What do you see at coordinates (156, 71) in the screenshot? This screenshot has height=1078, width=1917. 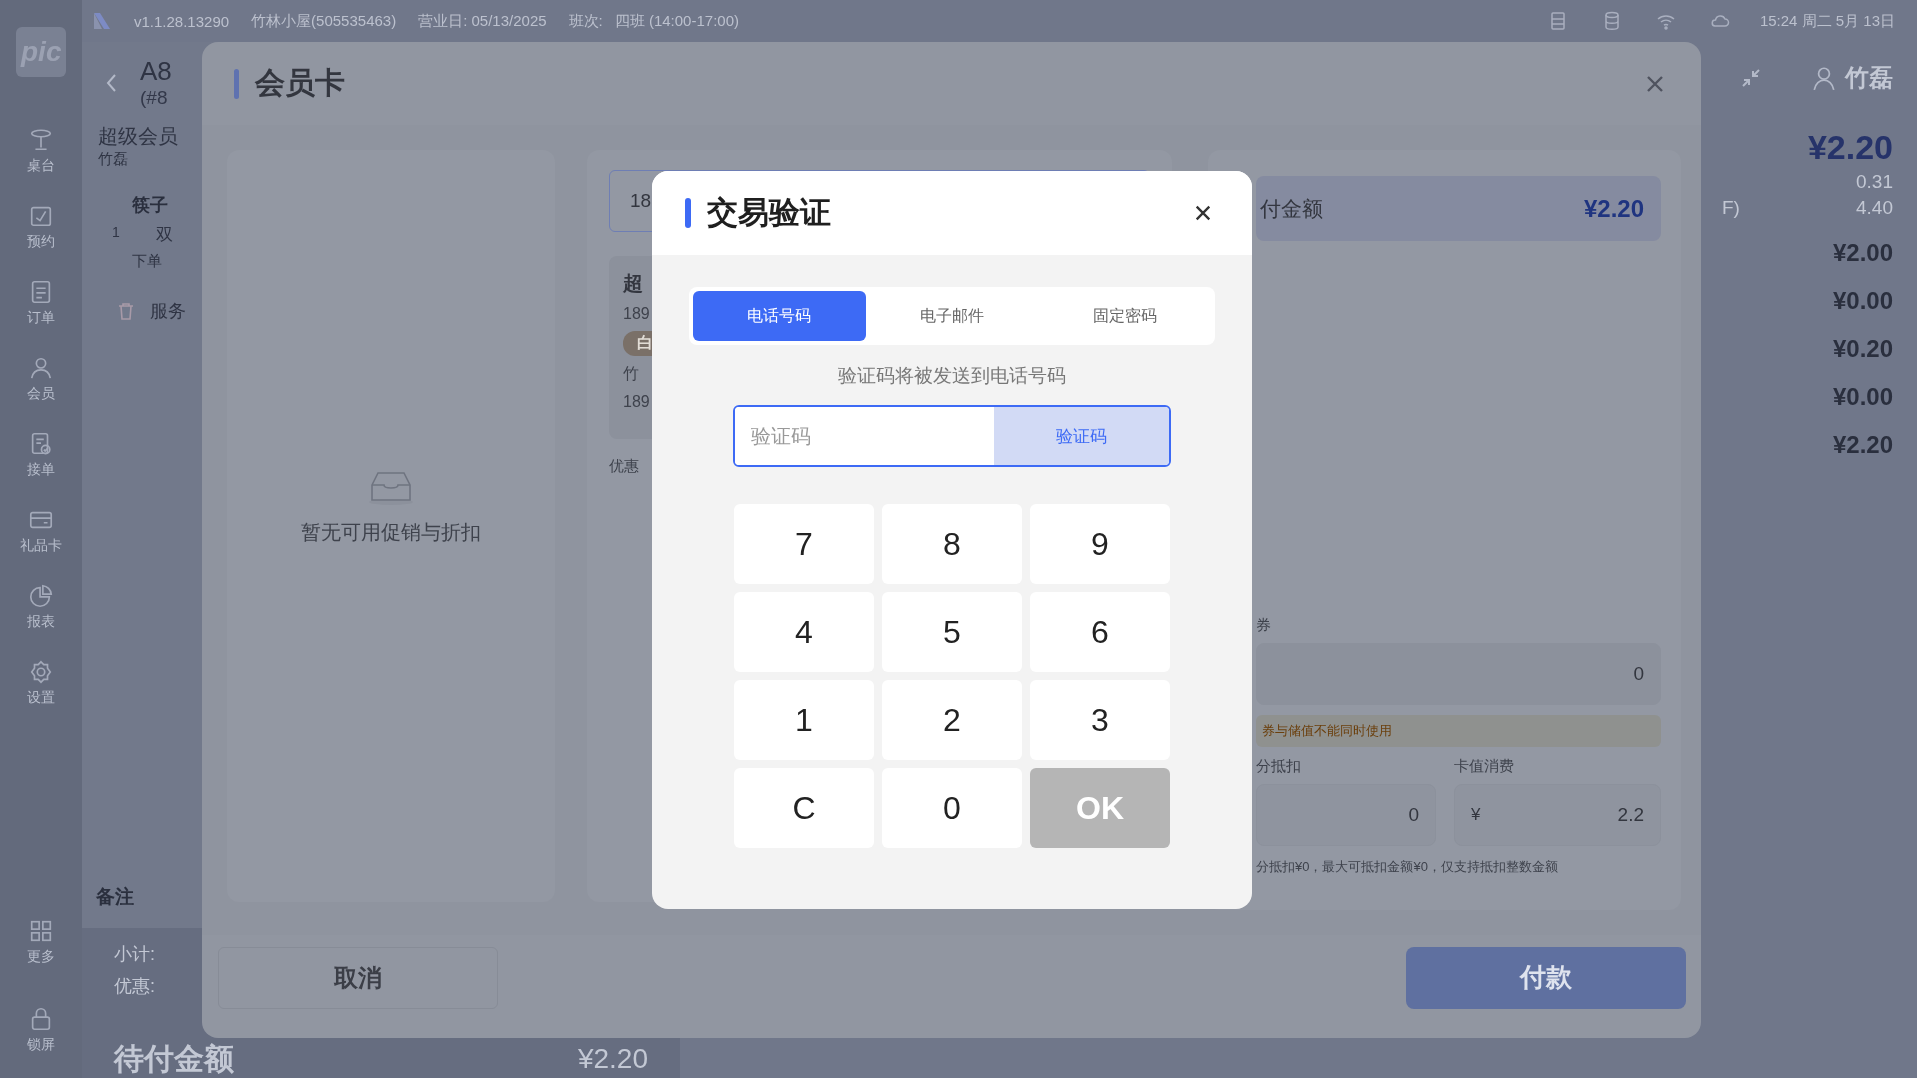 I see `table-number: A8` at bounding box center [156, 71].